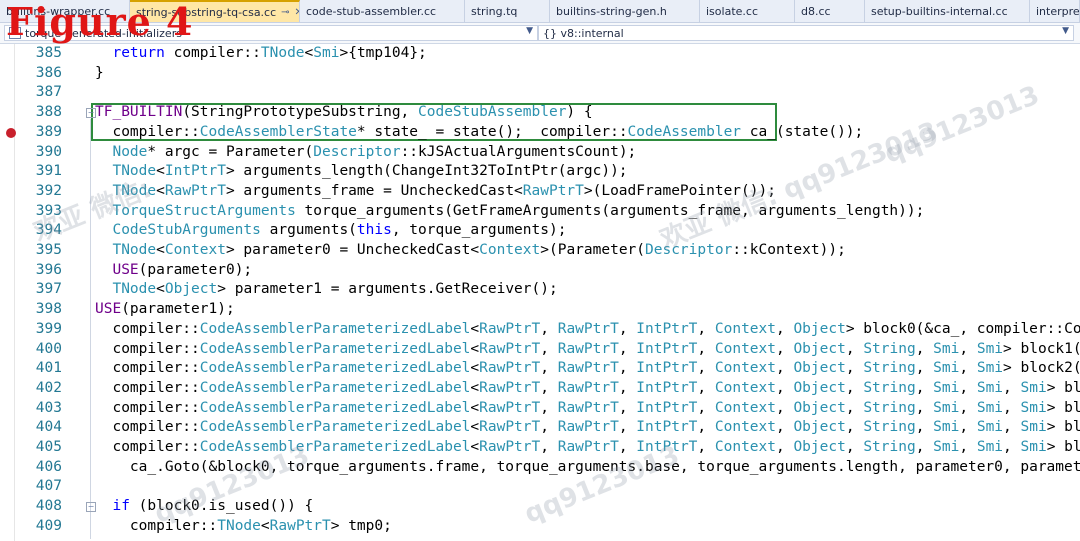 This screenshot has height=541, width=1080. What do you see at coordinates (387, 289) in the screenshot?
I see `code-token: > parameter1 = arguments.GetReceiver();` at bounding box center [387, 289].